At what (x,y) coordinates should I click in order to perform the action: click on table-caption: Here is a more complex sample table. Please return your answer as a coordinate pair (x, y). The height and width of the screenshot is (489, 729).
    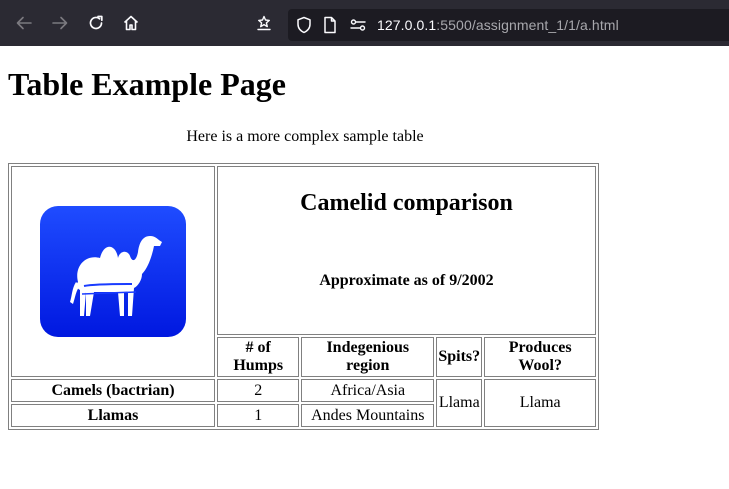
    Looking at the image, I should click on (305, 136).